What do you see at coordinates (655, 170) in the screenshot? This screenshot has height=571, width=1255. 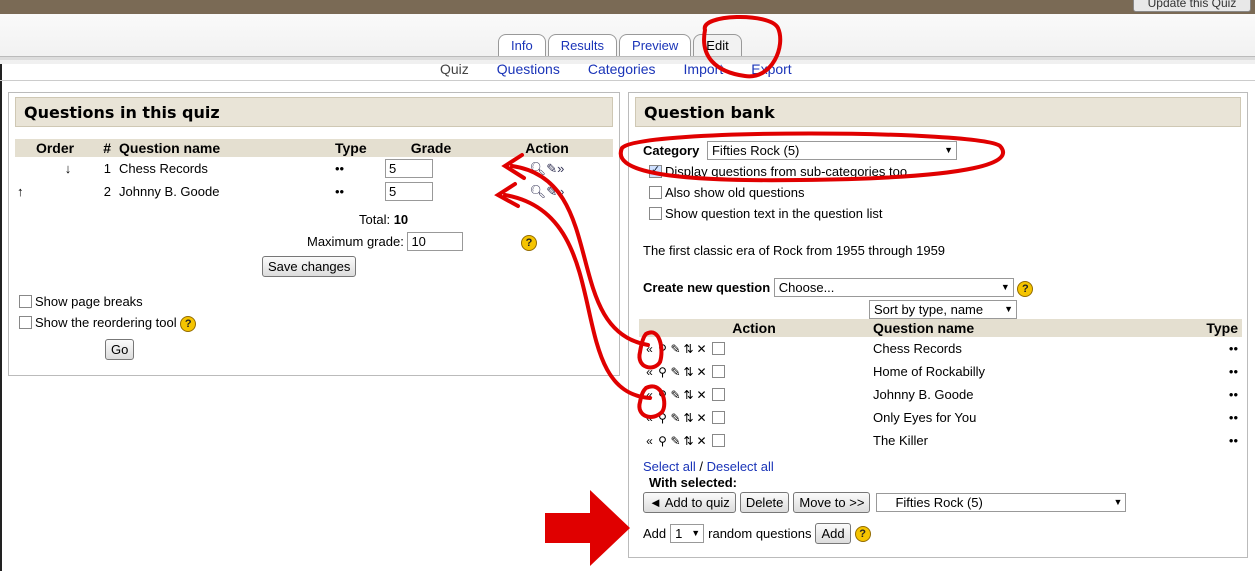 I see `subcat-checkbox` at bounding box center [655, 170].